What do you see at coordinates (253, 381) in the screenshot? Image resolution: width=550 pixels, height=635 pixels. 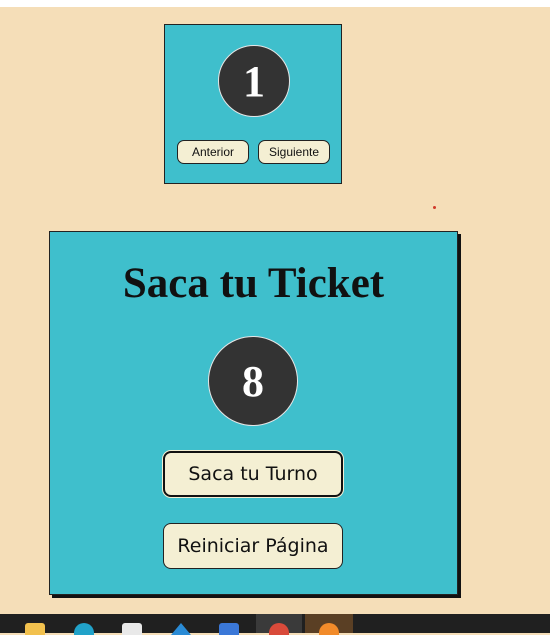 I see `ticket-number: 8` at bounding box center [253, 381].